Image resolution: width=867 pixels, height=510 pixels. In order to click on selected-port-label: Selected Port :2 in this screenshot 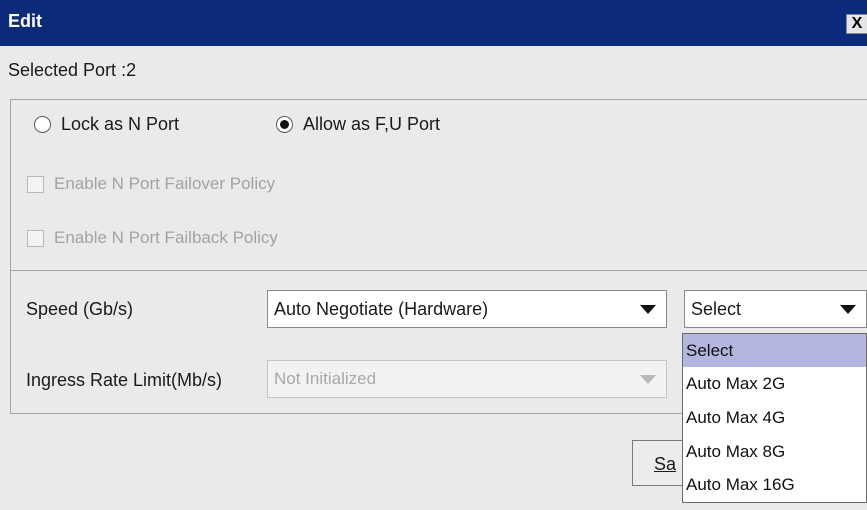, I will do `click(72, 70)`.